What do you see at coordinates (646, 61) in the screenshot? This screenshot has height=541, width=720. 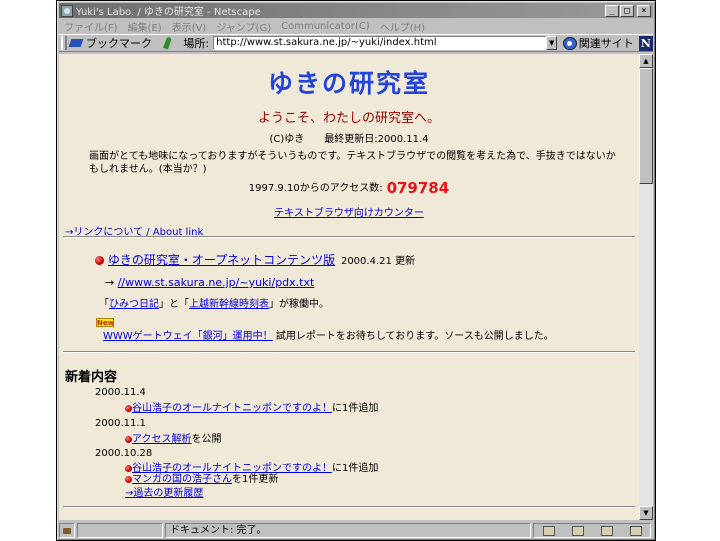 I see `scroll-up-button: ▲` at bounding box center [646, 61].